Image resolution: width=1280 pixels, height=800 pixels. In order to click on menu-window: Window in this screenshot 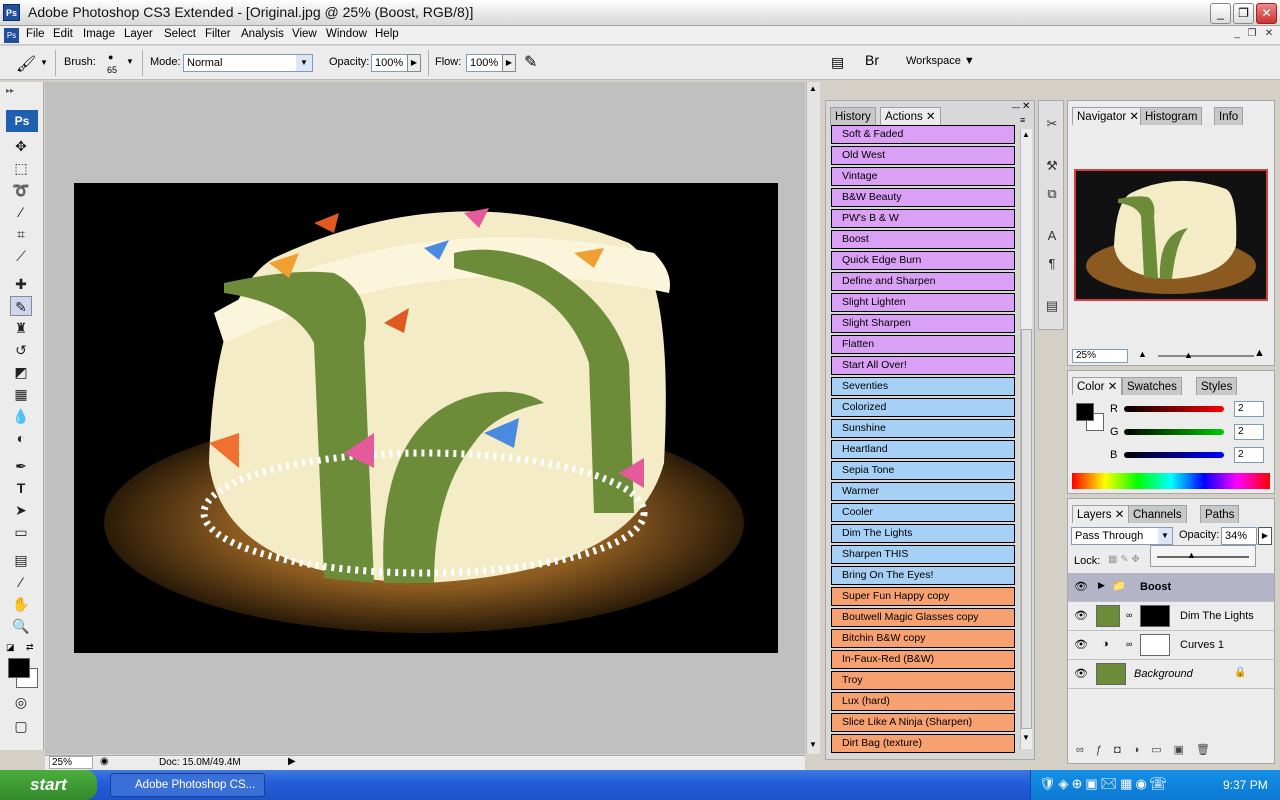, I will do `click(346, 34)`.